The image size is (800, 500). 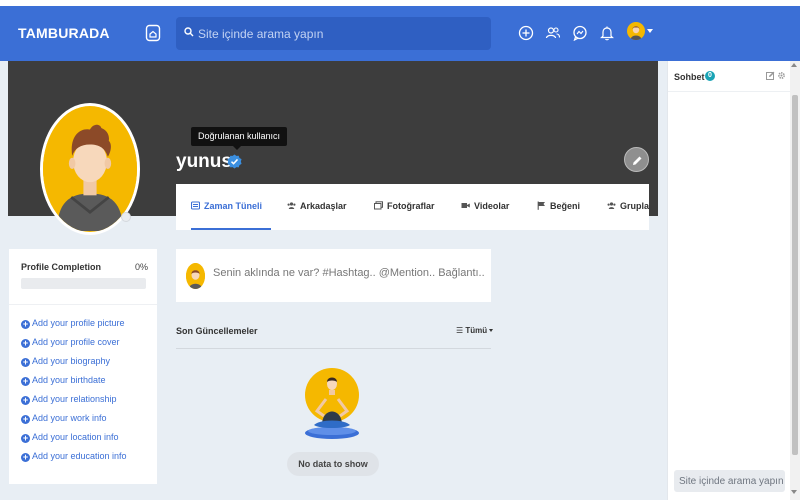 What do you see at coordinates (83, 283) in the screenshot?
I see `completion-progress-bar` at bounding box center [83, 283].